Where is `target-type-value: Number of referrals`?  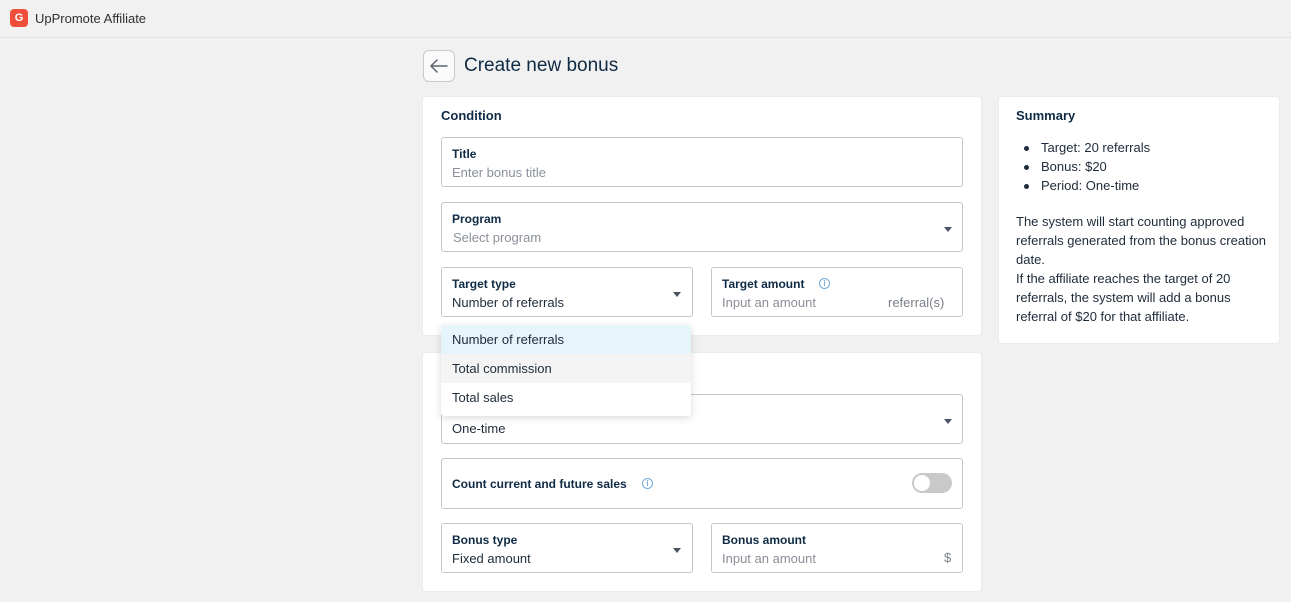 target-type-value: Number of referrals is located at coordinates (508, 302).